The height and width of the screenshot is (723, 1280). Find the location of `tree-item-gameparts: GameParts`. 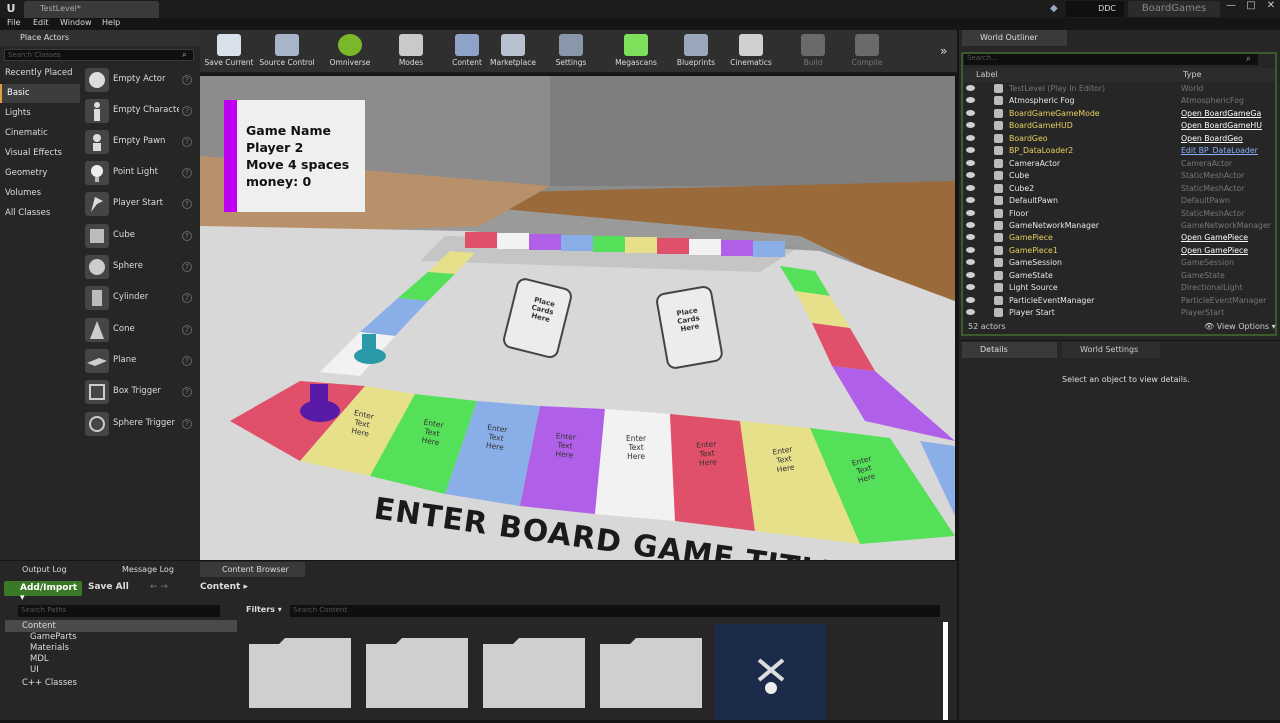

tree-item-gameparts: GameParts is located at coordinates (53, 637).